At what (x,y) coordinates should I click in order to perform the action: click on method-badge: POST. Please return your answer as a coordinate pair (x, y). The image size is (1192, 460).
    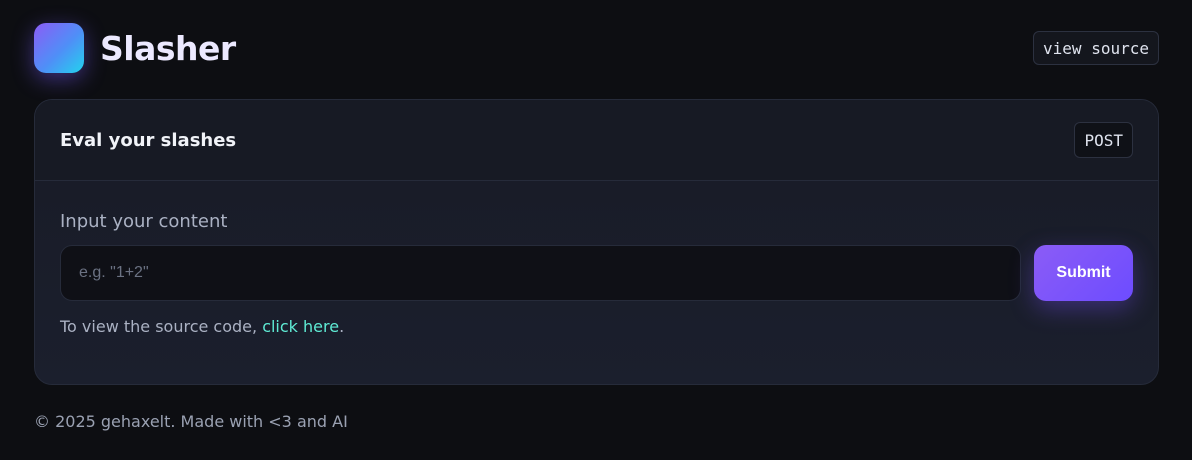
    Looking at the image, I should click on (1103, 140).